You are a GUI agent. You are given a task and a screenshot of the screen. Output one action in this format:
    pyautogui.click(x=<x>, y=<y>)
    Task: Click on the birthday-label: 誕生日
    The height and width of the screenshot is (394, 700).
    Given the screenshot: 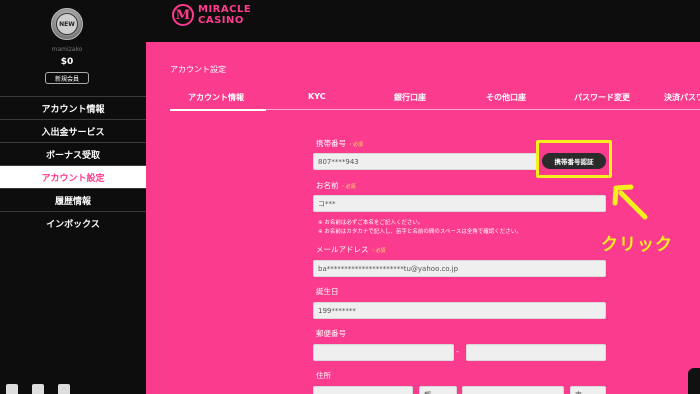 What is the action you would take?
    pyautogui.click(x=327, y=291)
    